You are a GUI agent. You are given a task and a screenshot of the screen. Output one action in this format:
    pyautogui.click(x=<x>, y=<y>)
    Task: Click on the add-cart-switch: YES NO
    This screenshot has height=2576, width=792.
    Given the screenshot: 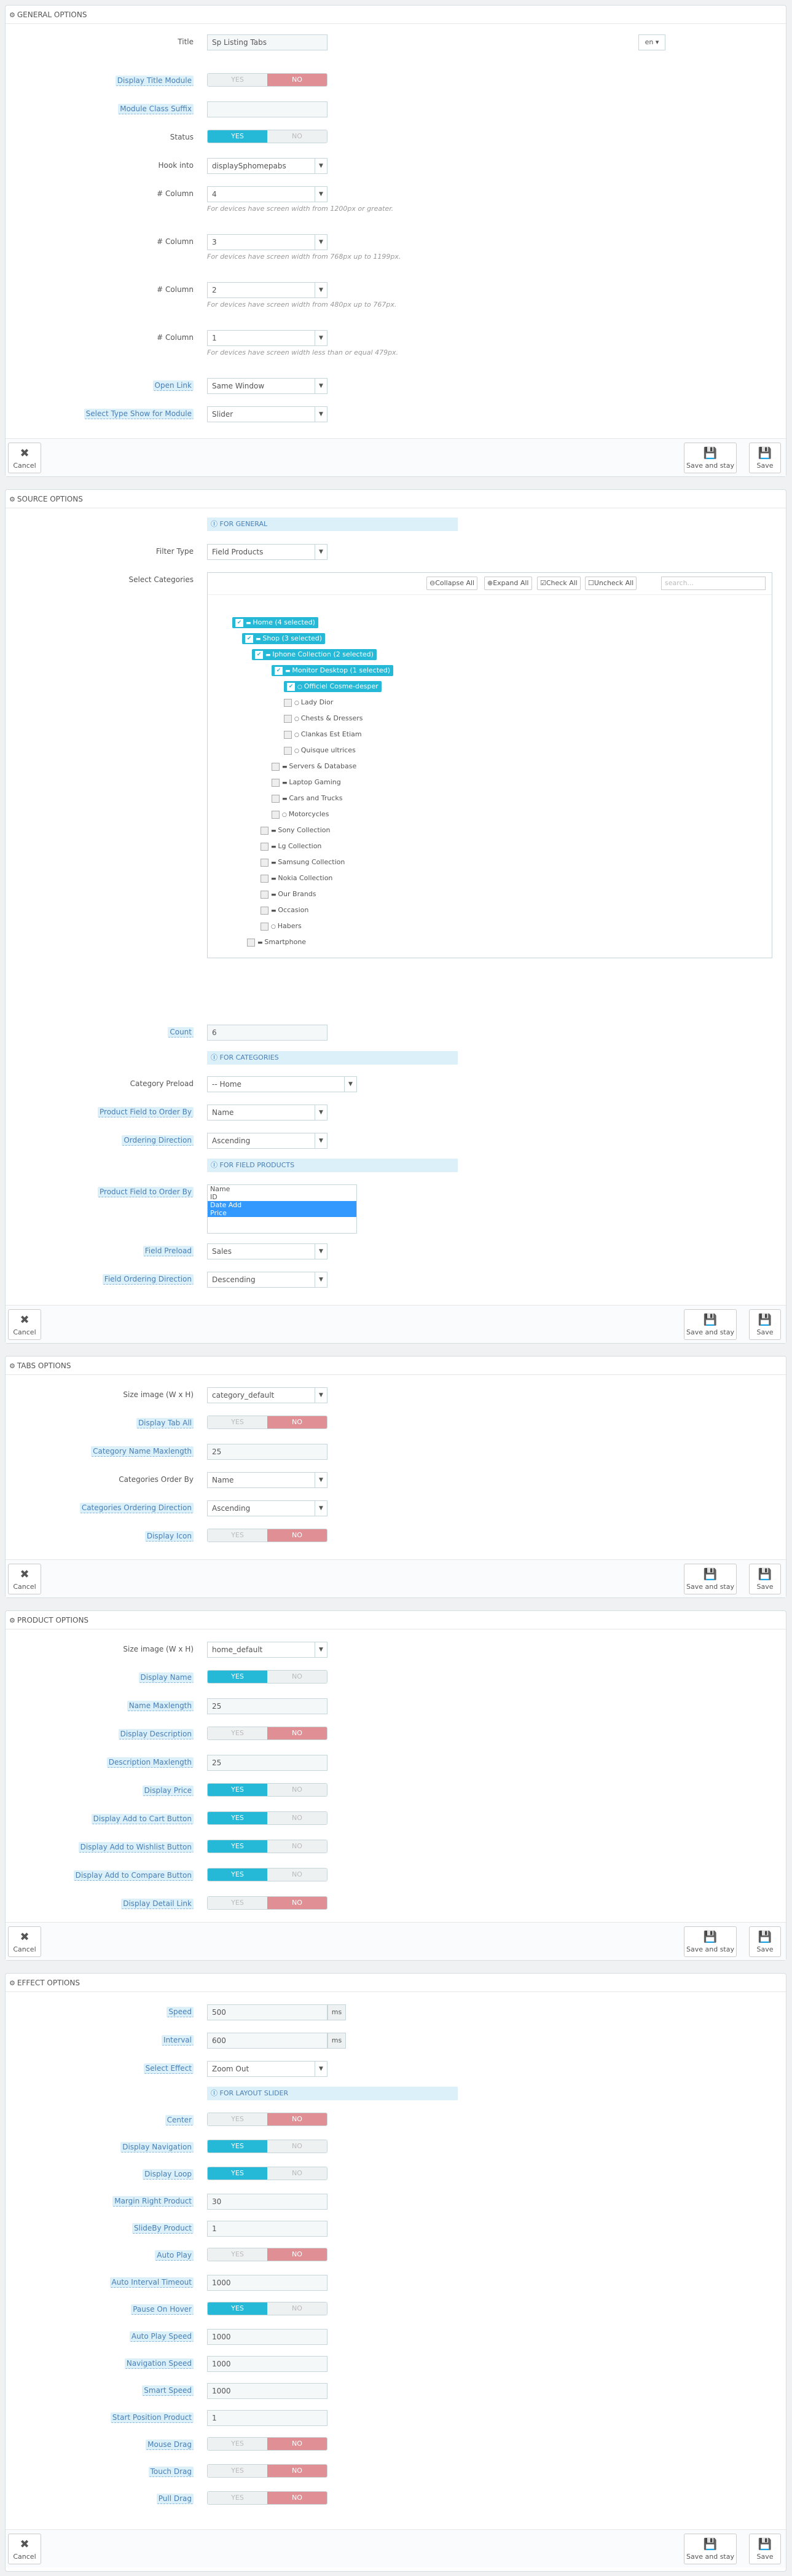 What is the action you would take?
    pyautogui.click(x=267, y=1818)
    